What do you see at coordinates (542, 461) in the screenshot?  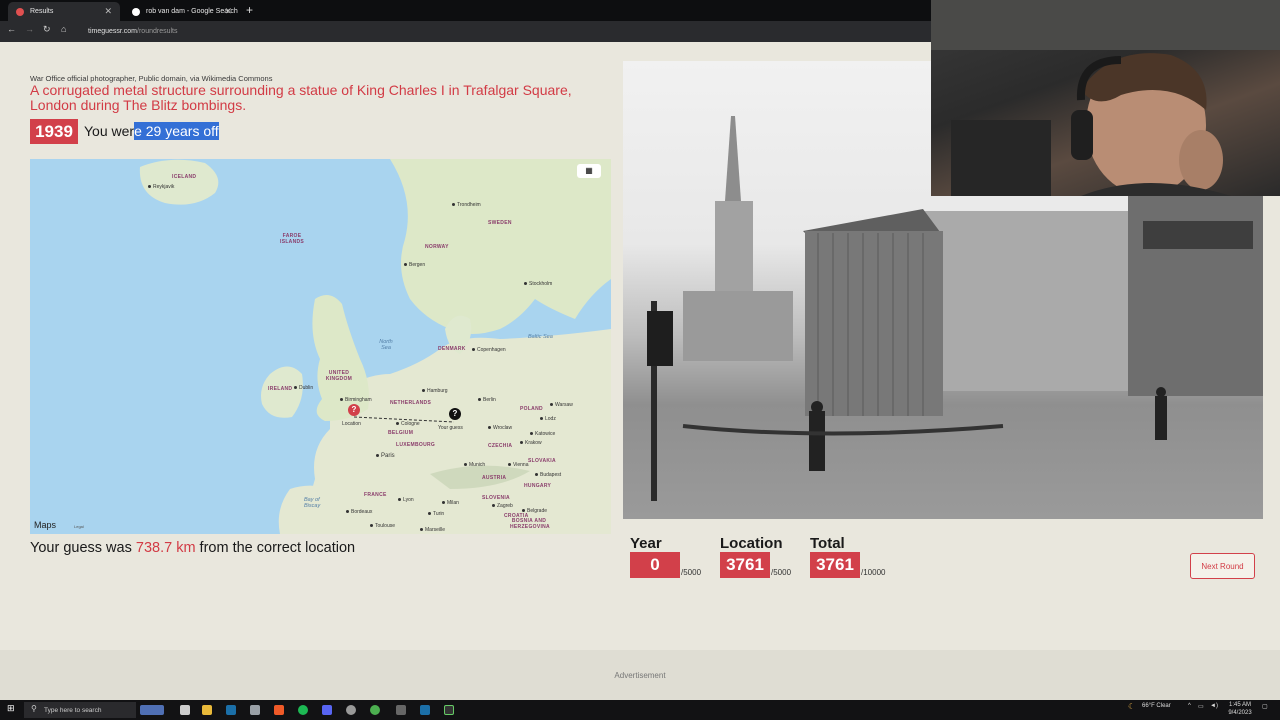 I see `map-label-slovakia: SLOVAKIA` at bounding box center [542, 461].